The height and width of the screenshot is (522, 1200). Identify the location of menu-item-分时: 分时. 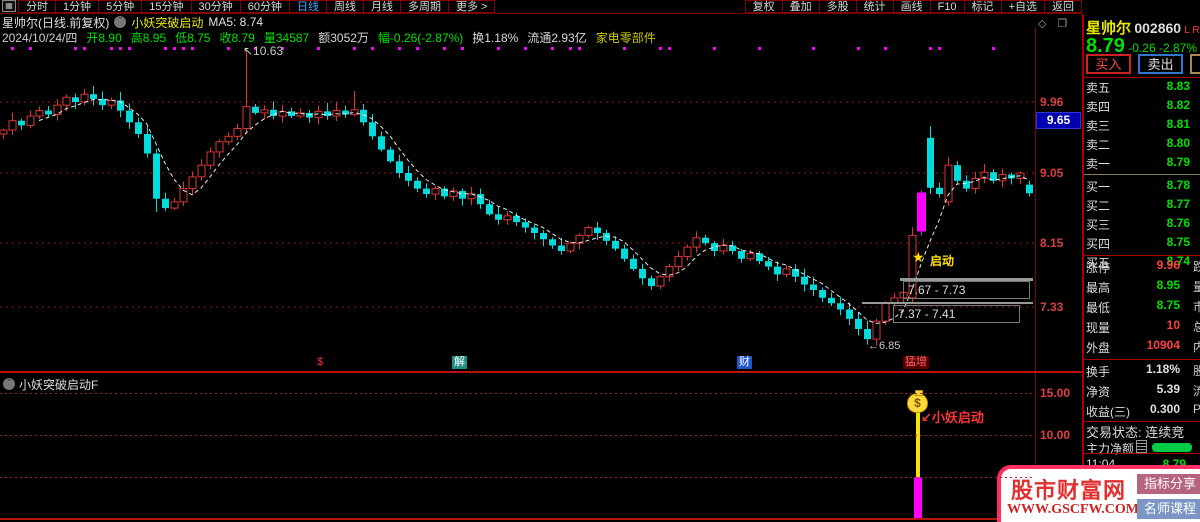
(37, 6).